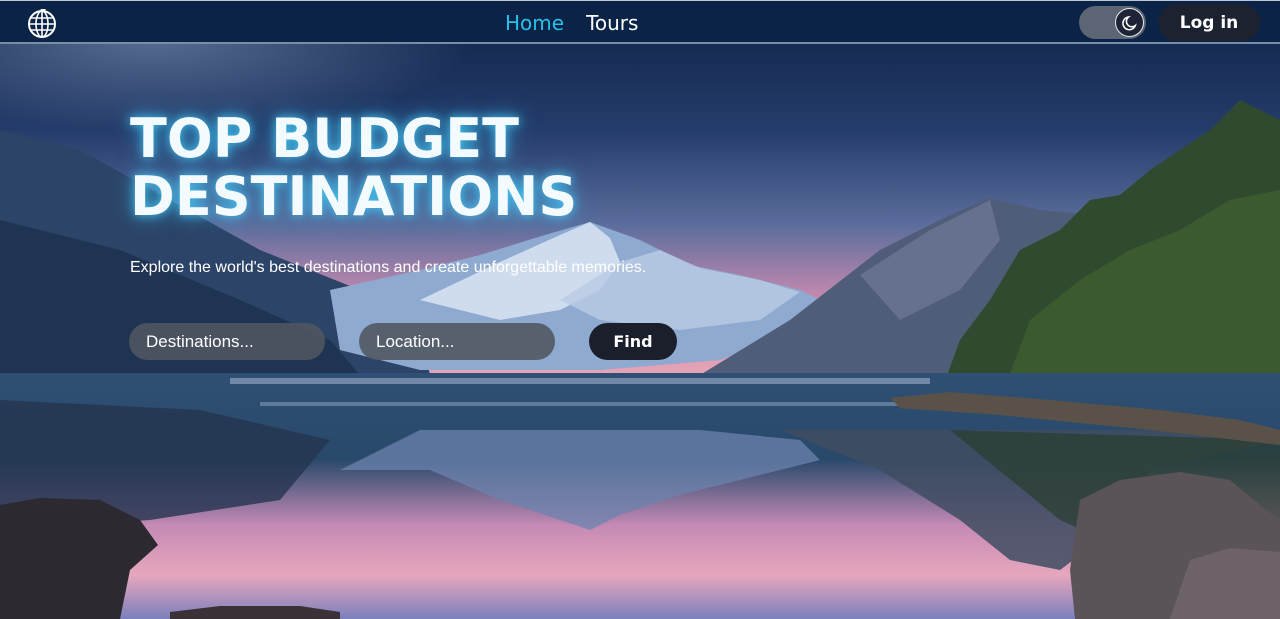 The height and width of the screenshot is (619, 1280). Describe the element at coordinates (534, 23) in the screenshot. I see `nav-link-home: Home` at that location.